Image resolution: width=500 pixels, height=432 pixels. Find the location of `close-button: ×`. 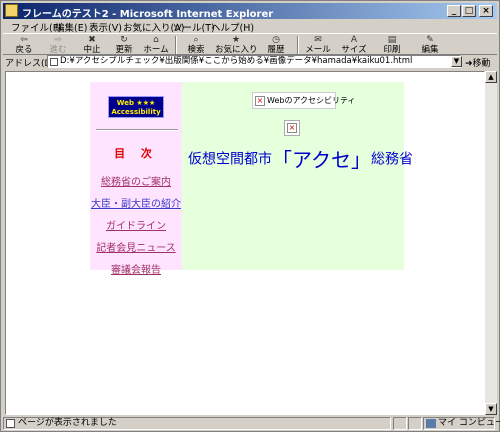

close-button: × is located at coordinates (486, 11).